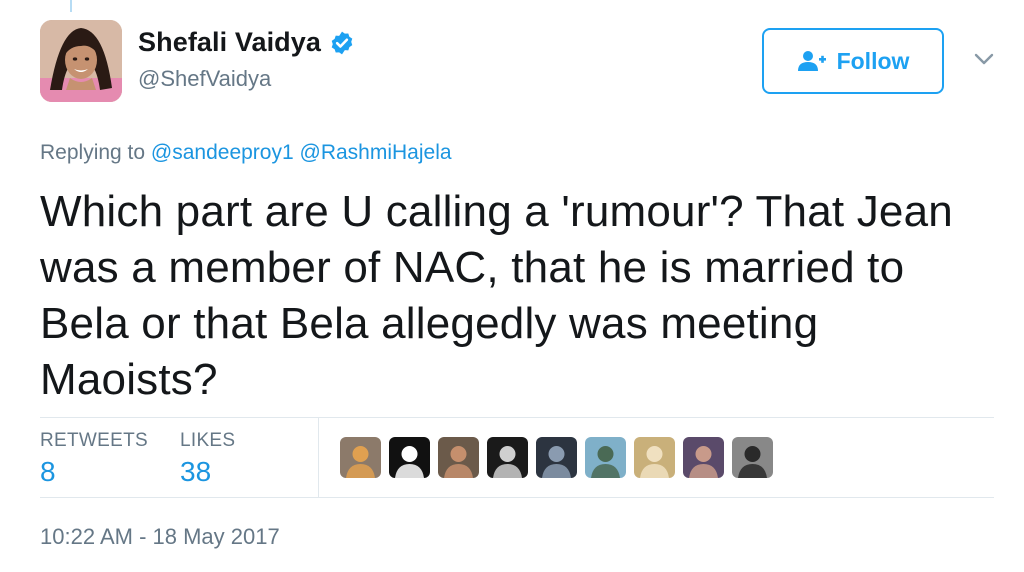  Describe the element at coordinates (71, 6) in the screenshot. I see `thread-connector-line` at that location.